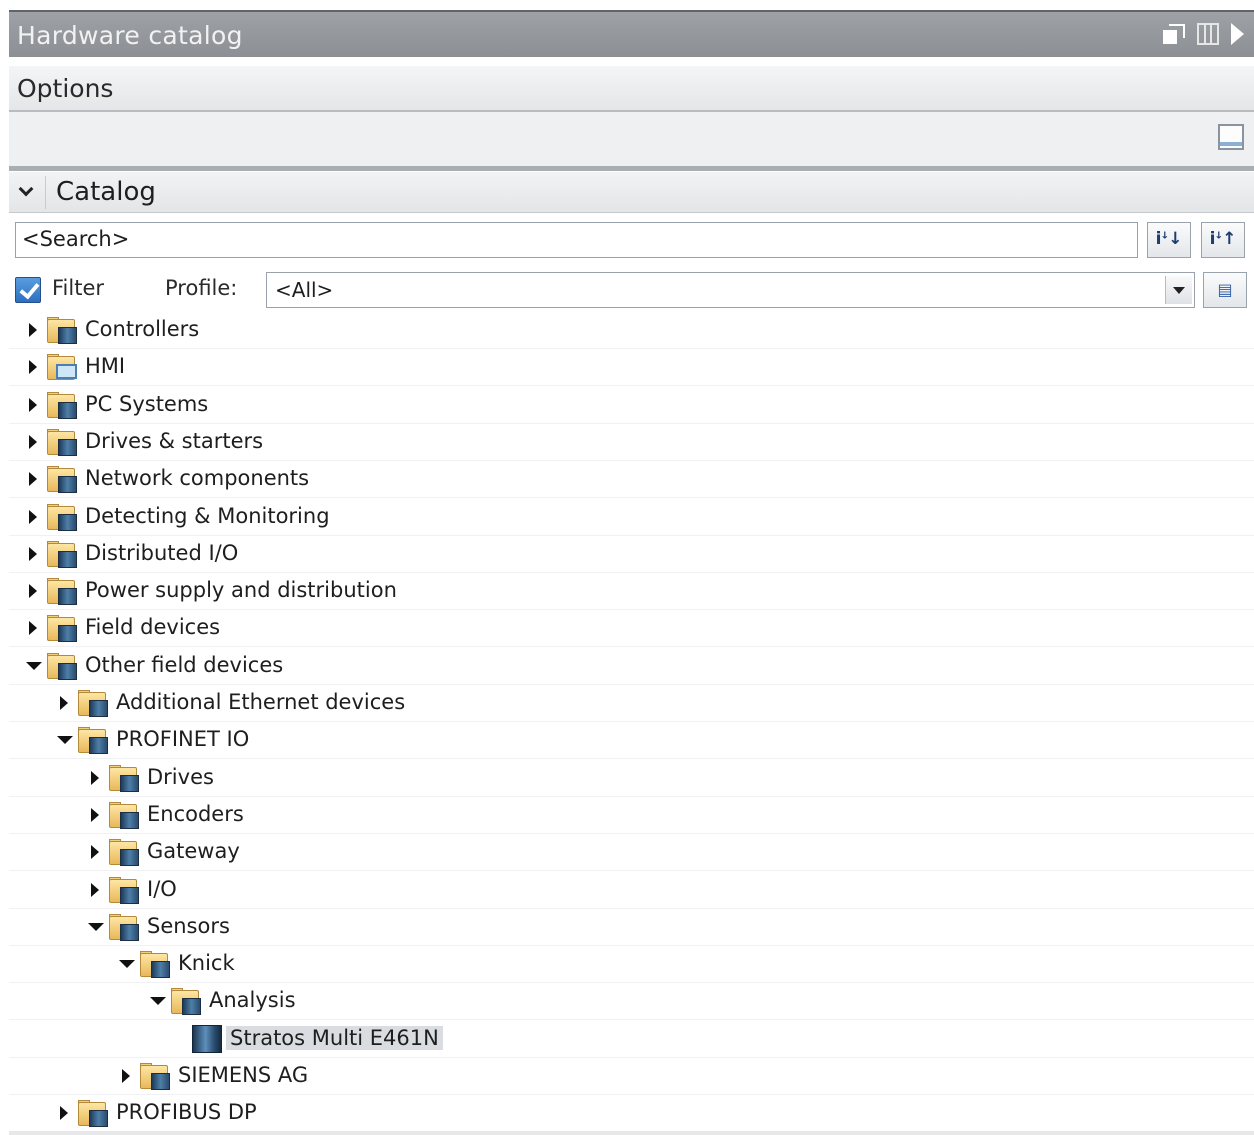 The width and height of the screenshot is (1254, 1135). Describe the element at coordinates (106, 192) in the screenshot. I see `catalog-label: Catalog` at that location.